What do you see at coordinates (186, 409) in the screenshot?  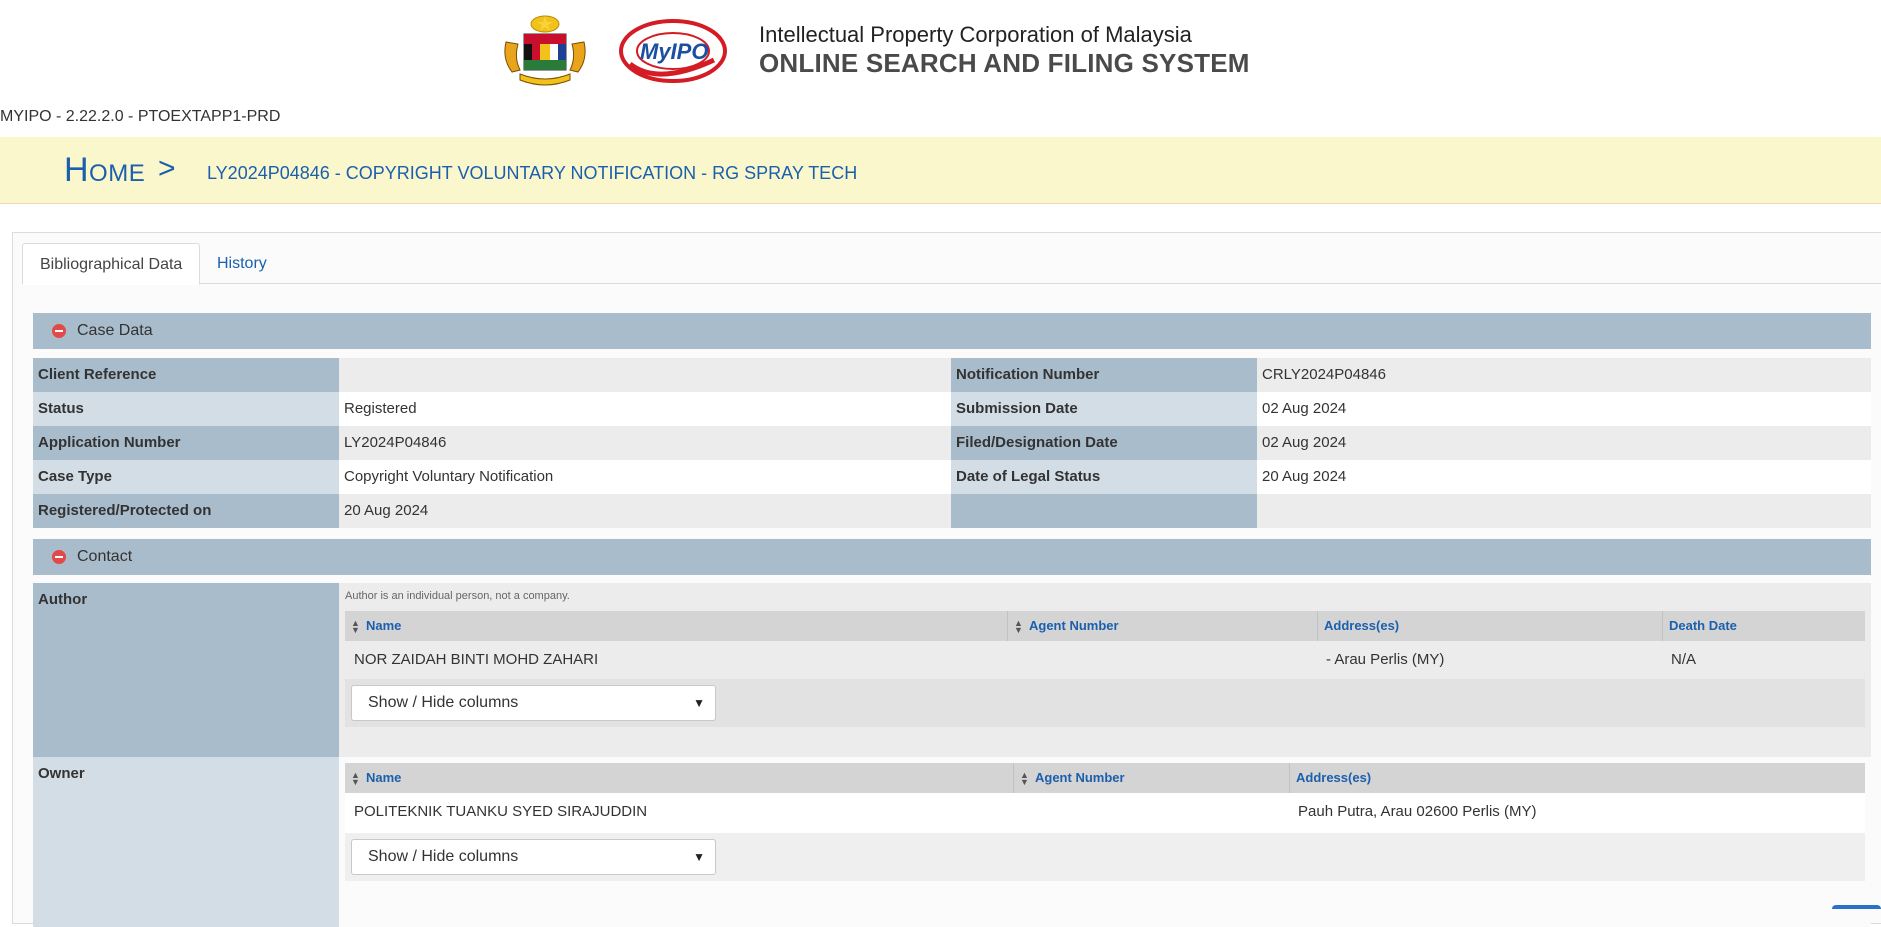 I see `status-label: Status` at bounding box center [186, 409].